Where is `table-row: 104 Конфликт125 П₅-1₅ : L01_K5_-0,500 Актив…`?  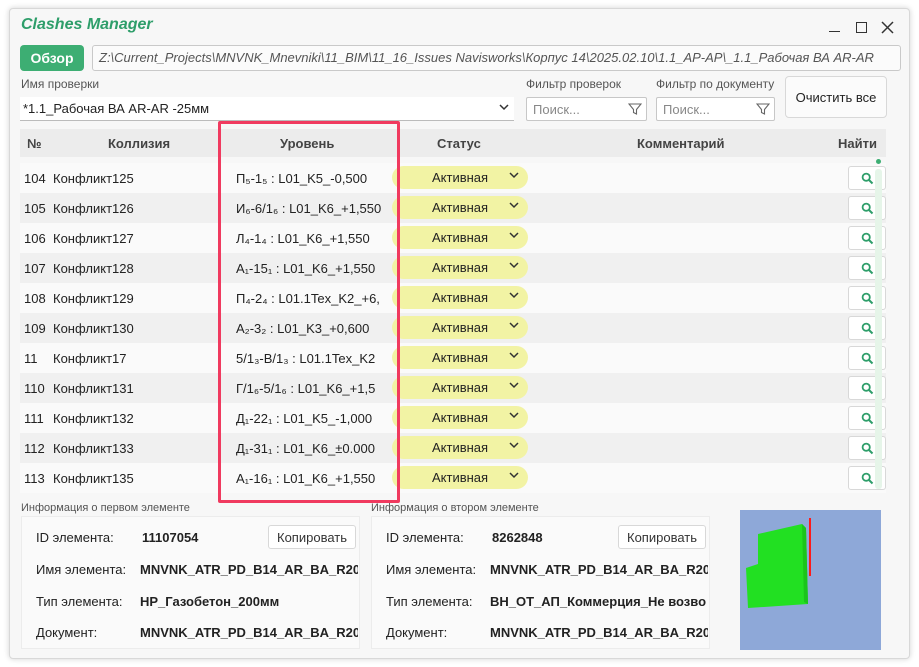
table-row: 104 Конфликт125 П₅-1₅ : L01_K5_-0,500 Актив… is located at coordinates (453, 178).